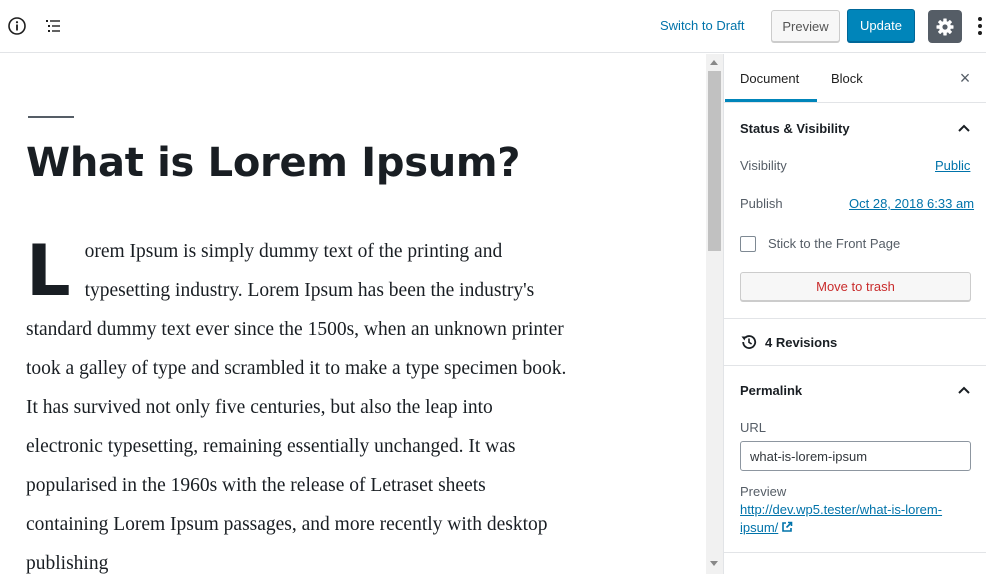 The width and height of the screenshot is (986, 574). What do you see at coordinates (763, 165) in the screenshot?
I see `visibility-label: Visibility` at bounding box center [763, 165].